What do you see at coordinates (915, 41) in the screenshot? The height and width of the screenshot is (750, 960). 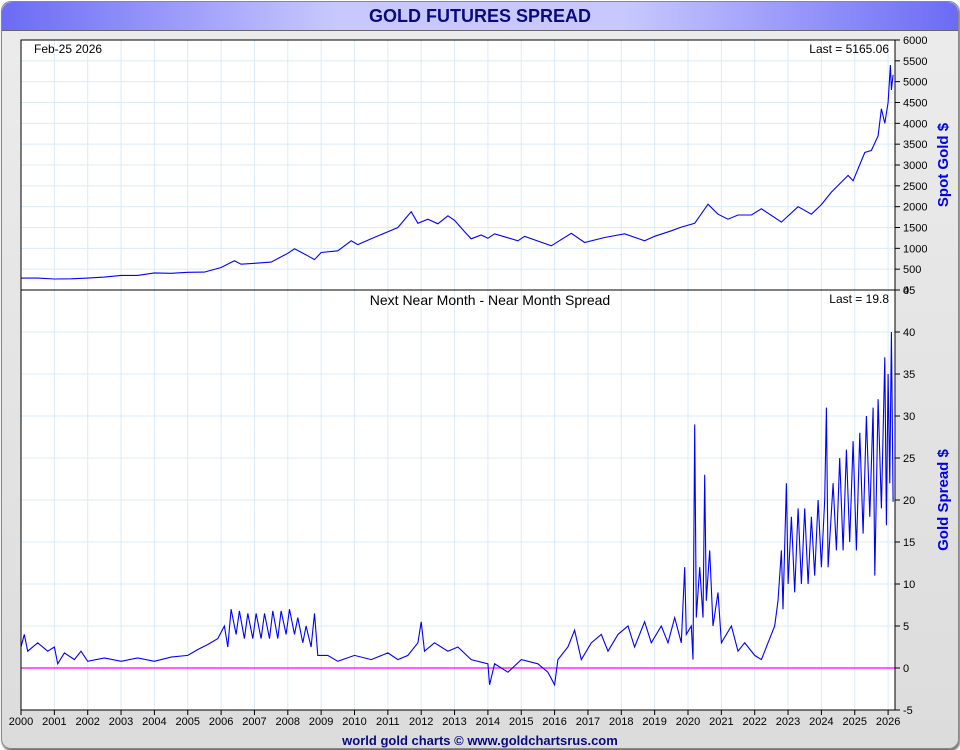 I see `y-tick-label: 6000` at bounding box center [915, 41].